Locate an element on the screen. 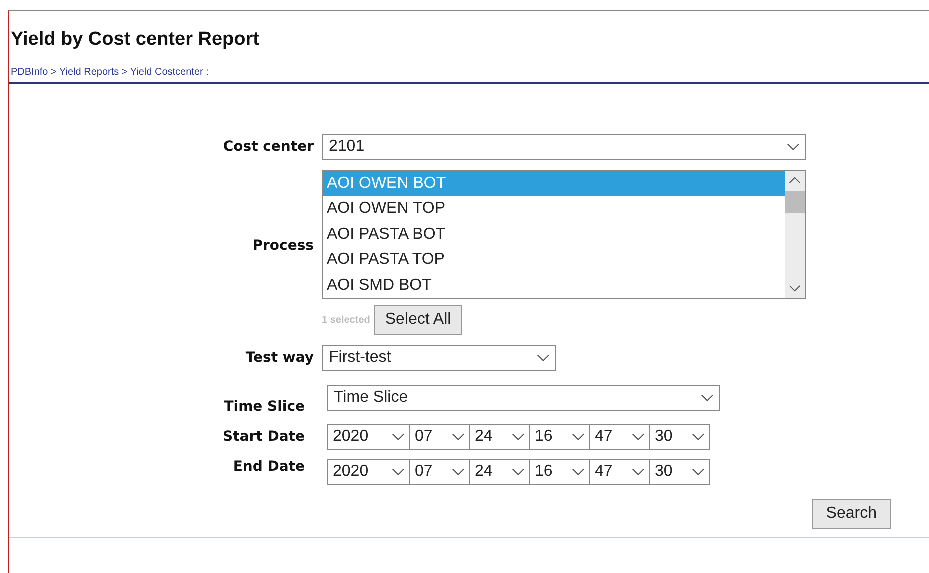  field-label: Cost center is located at coordinates (268, 146).